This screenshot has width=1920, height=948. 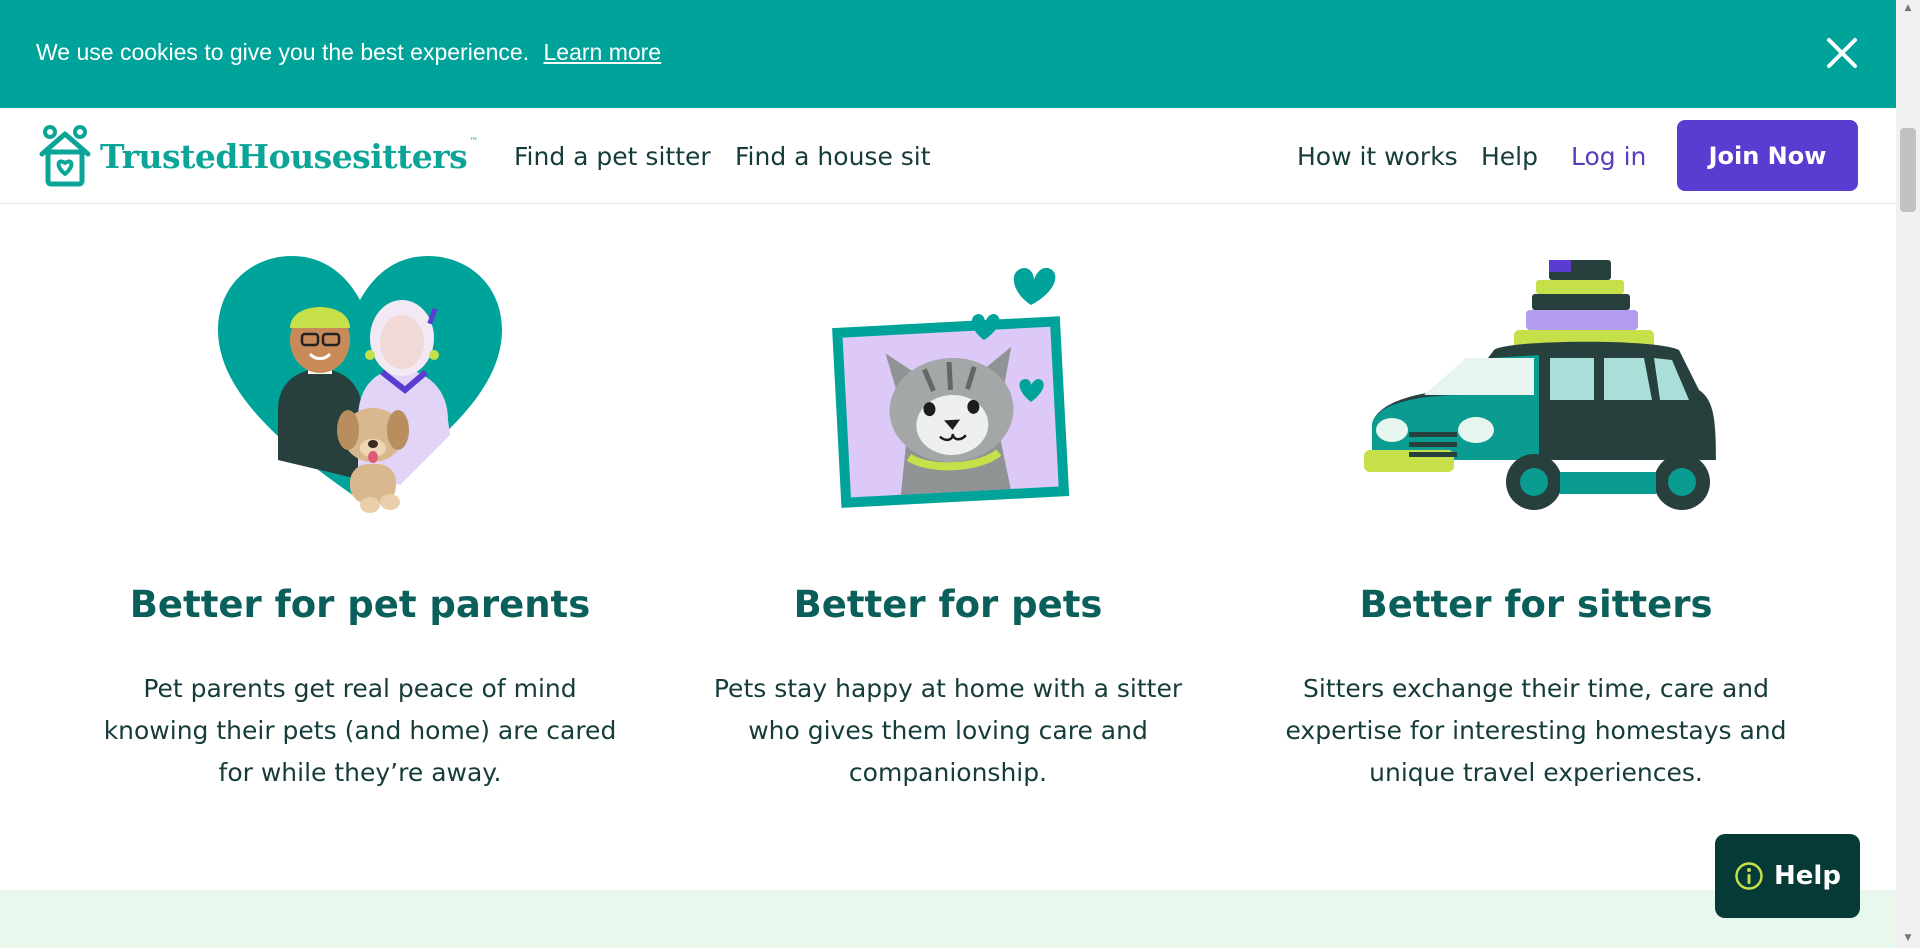 I want to click on scroll-thumb, so click(x=1908, y=170).